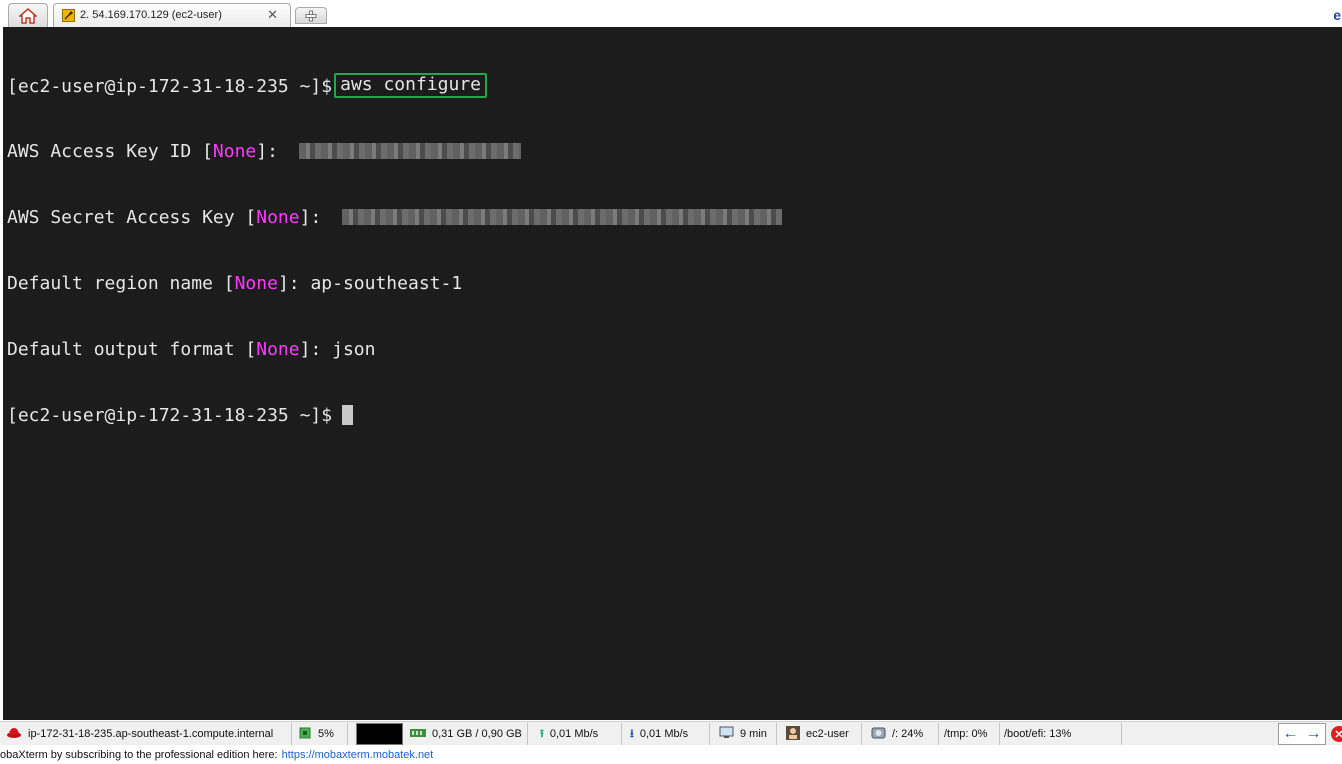 This screenshot has width=1342, height=764. Describe the element at coordinates (379, 734) in the screenshot. I see `cpu-graph` at that location.